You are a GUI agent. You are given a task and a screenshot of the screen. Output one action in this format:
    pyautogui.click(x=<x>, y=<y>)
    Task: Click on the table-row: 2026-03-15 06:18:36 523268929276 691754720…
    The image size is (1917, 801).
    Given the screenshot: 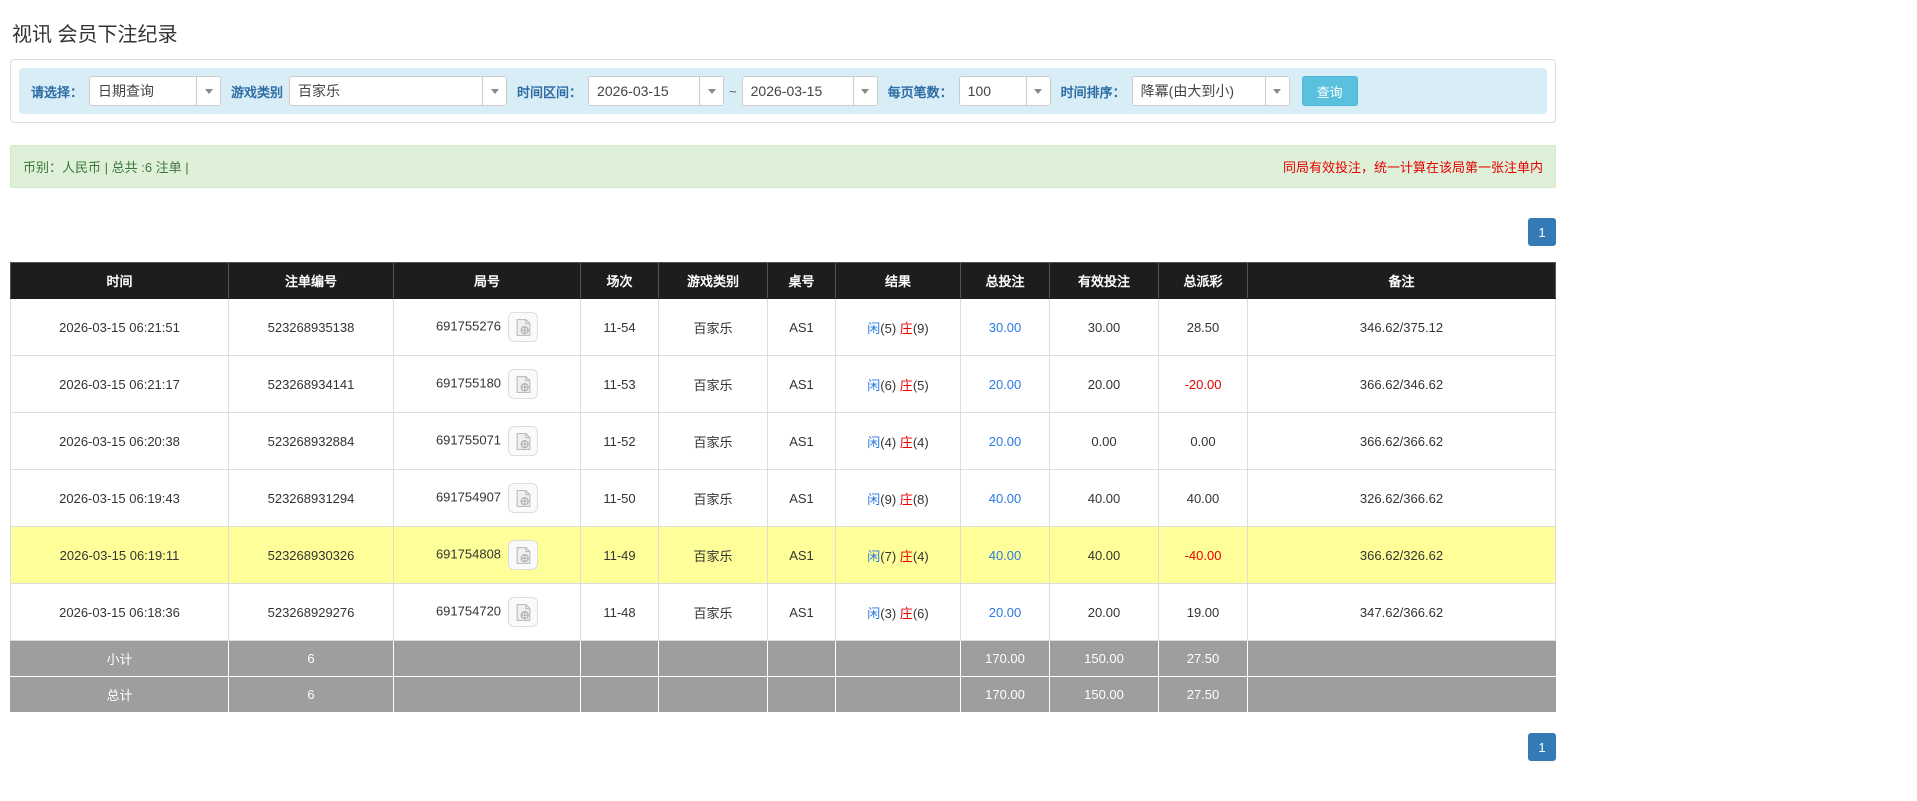 What is the action you would take?
    pyautogui.click(x=783, y=612)
    